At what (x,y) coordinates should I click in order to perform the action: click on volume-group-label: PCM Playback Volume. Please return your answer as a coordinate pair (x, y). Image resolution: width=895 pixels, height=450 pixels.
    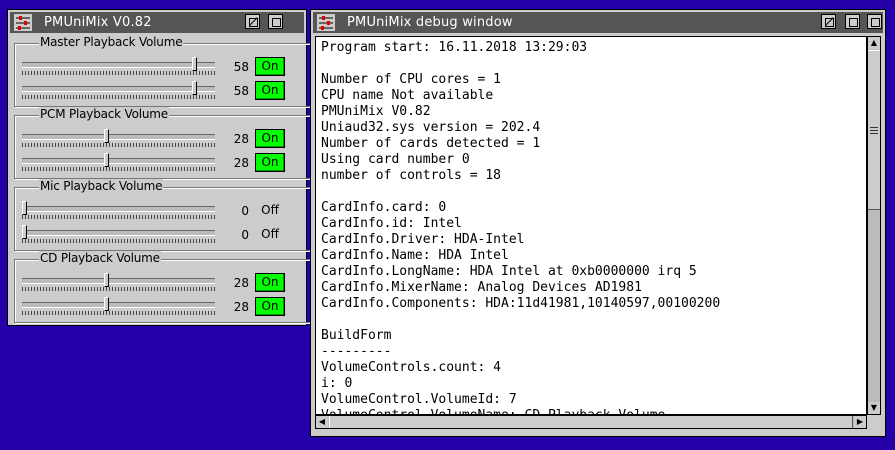
    Looking at the image, I should click on (104, 114).